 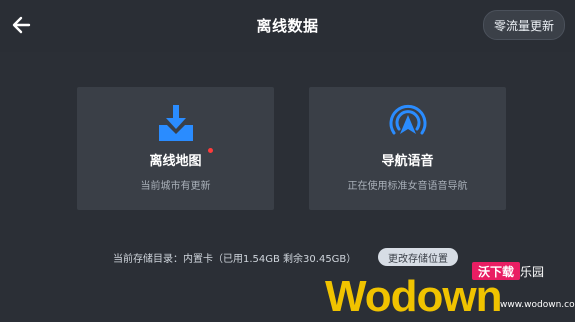 What do you see at coordinates (413, 296) in the screenshot?
I see `watermark-logo-text: Wodown` at bounding box center [413, 296].